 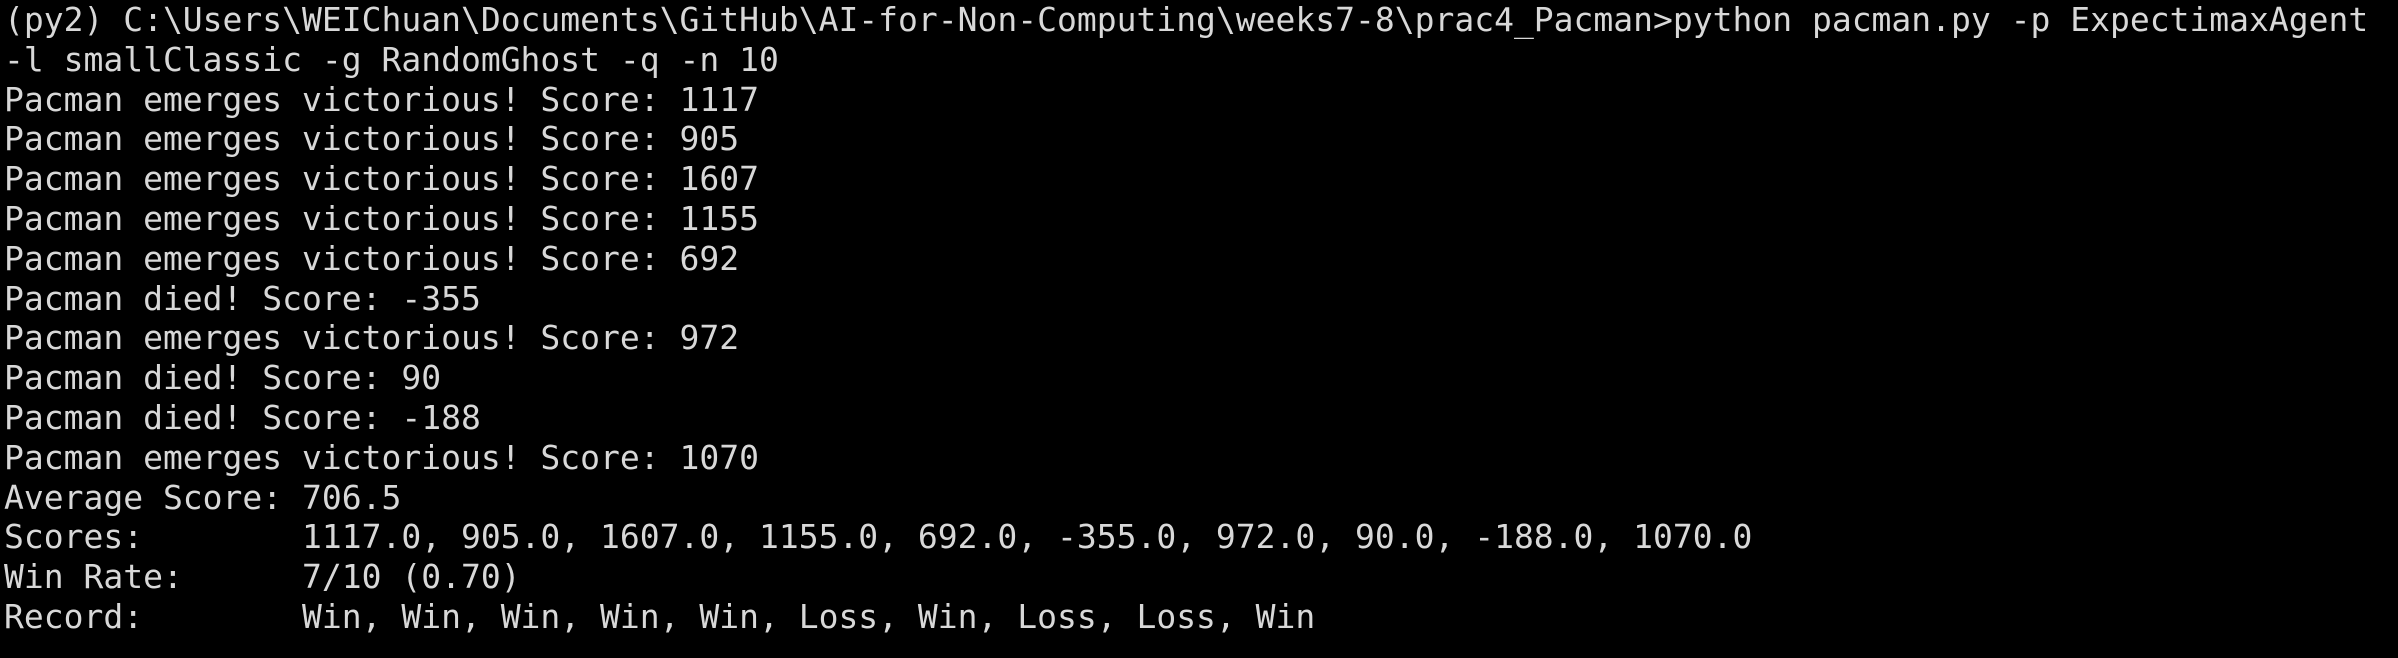 What do you see at coordinates (223, 378) in the screenshot?
I see `game-result-line: Pacman died! Score: 90` at bounding box center [223, 378].